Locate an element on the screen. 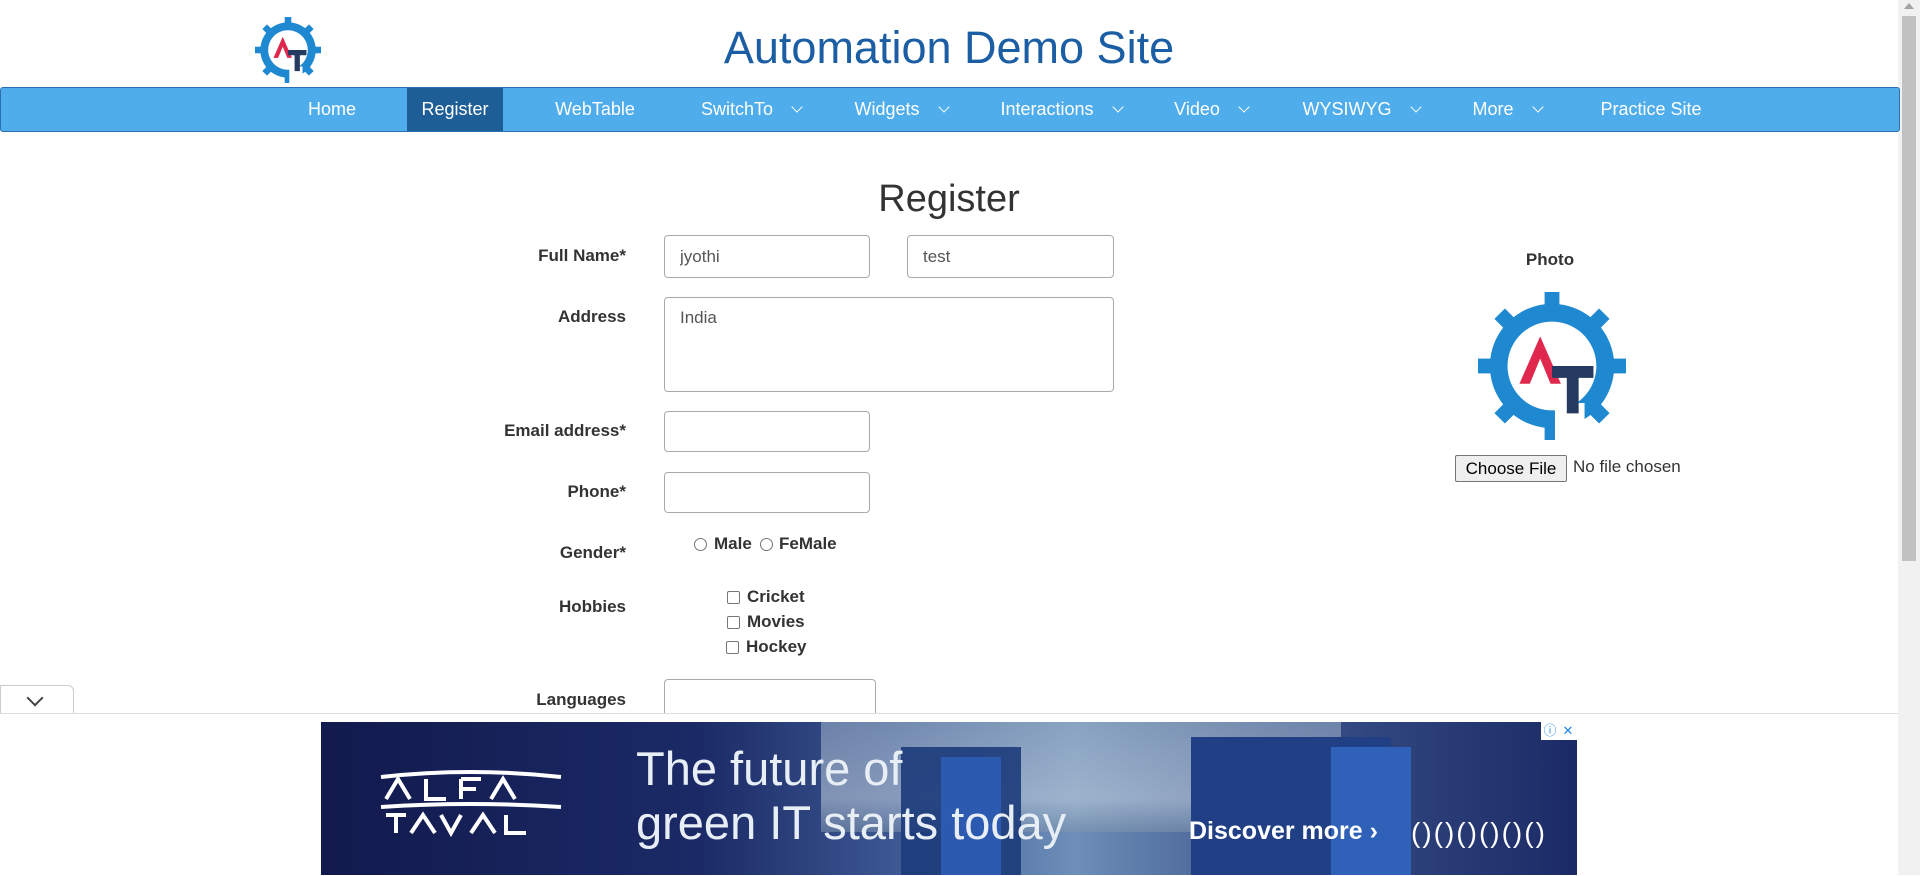  address-textarea: India is located at coordinates (889, 344).